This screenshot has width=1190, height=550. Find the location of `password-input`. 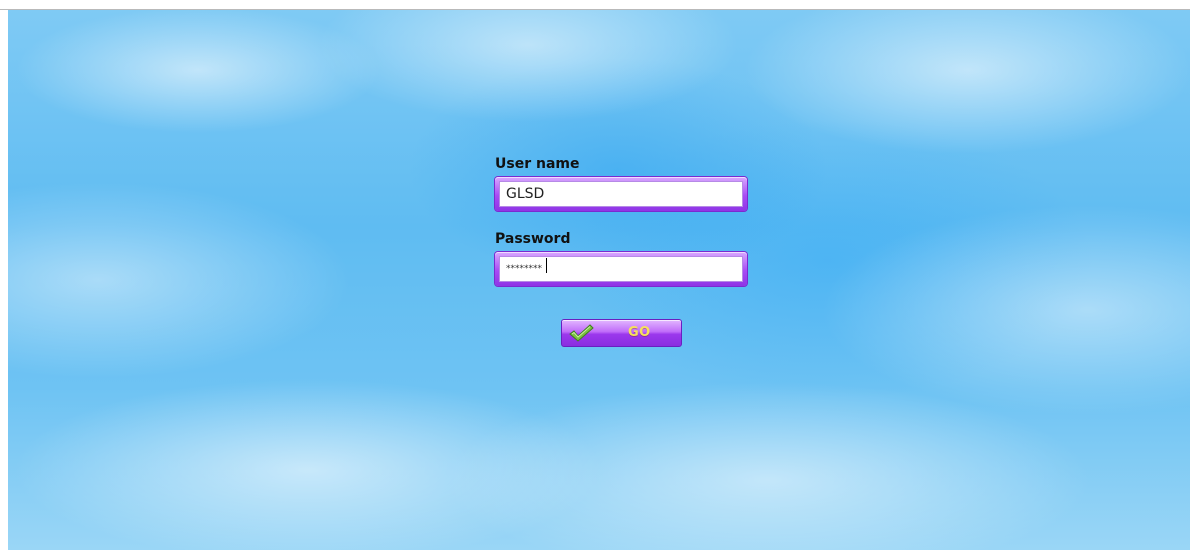

password-input is located at coordinates (621, 269).